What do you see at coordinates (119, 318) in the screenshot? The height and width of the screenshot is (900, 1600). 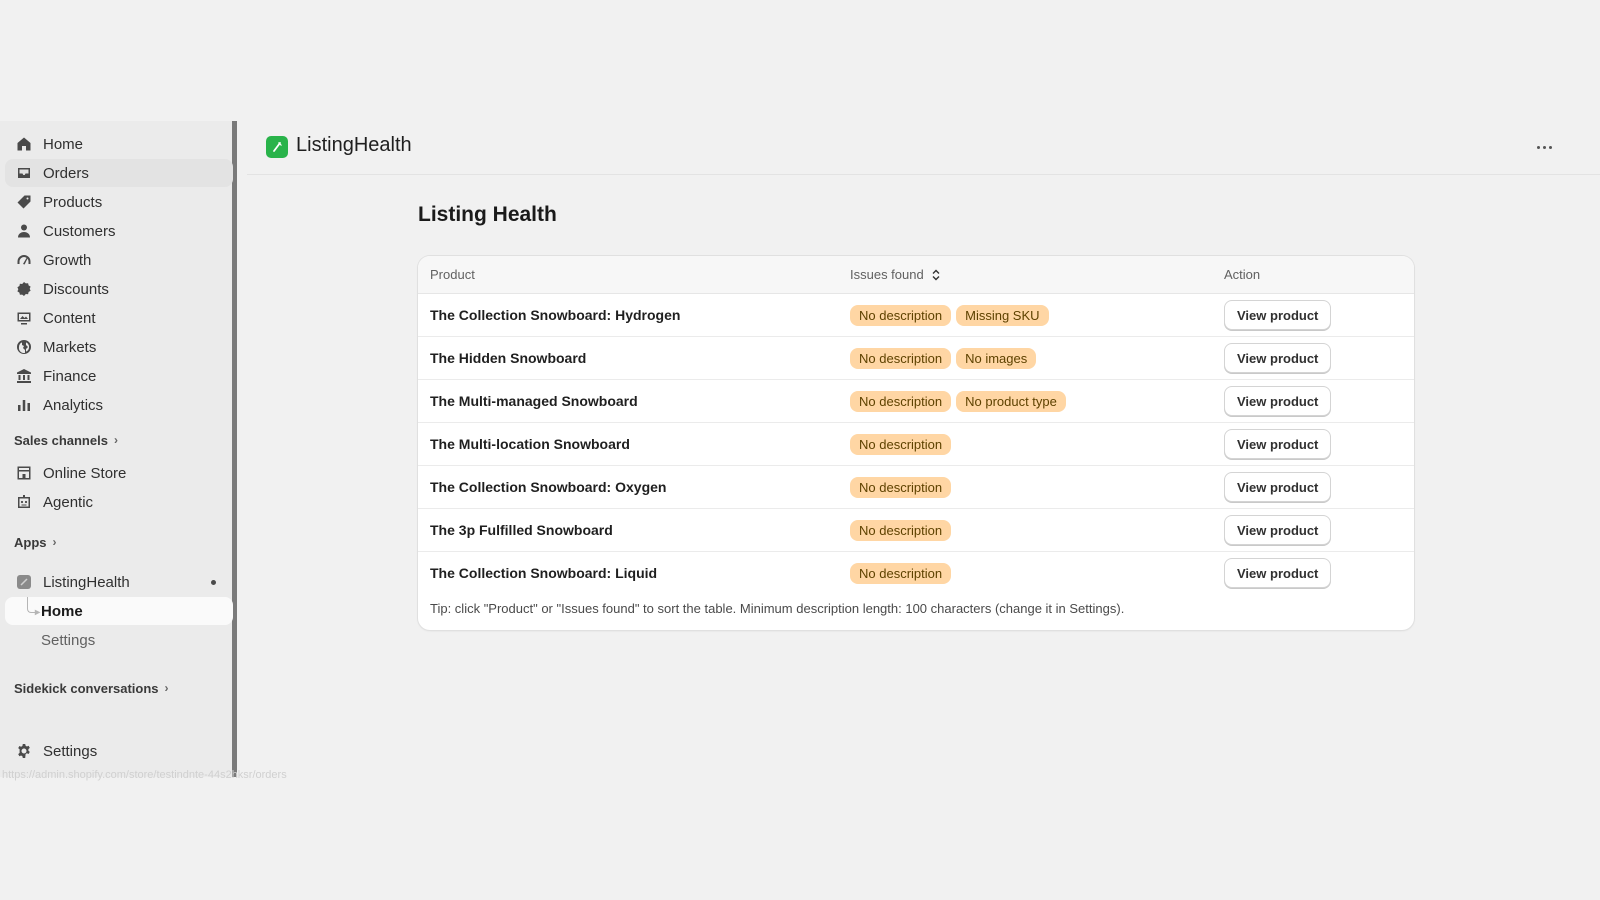 I see `sidebar-item-content: Content` at bounding box center [119, 318].